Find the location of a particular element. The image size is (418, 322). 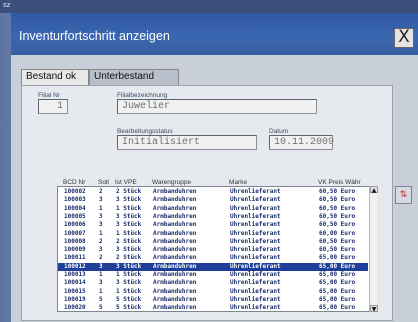

cell-bcd: 100020 is located at coordinates (75, 308).